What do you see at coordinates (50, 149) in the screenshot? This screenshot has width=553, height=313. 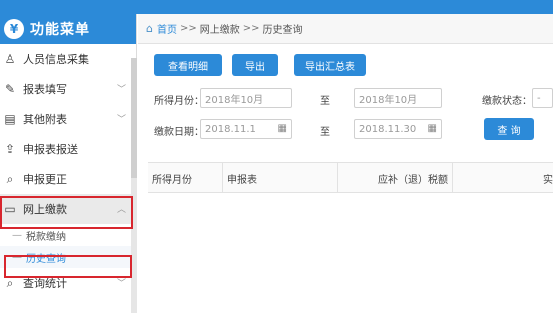 I see `sidebar-item-label: 申报表报送` at bounding box center [50, 149].